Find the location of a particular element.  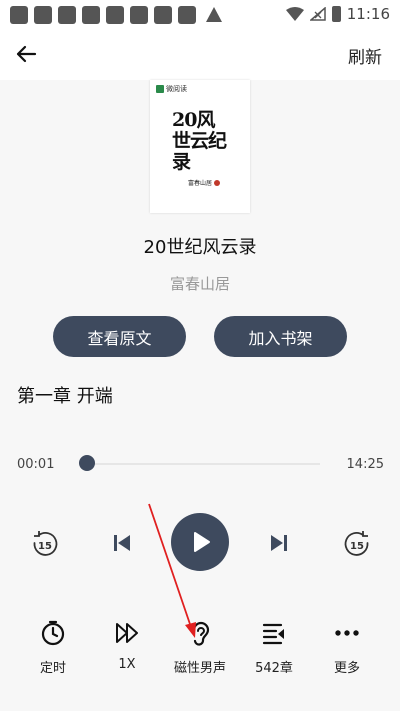

voice-label: 磁性男声 is located at coordinates (199, 668).